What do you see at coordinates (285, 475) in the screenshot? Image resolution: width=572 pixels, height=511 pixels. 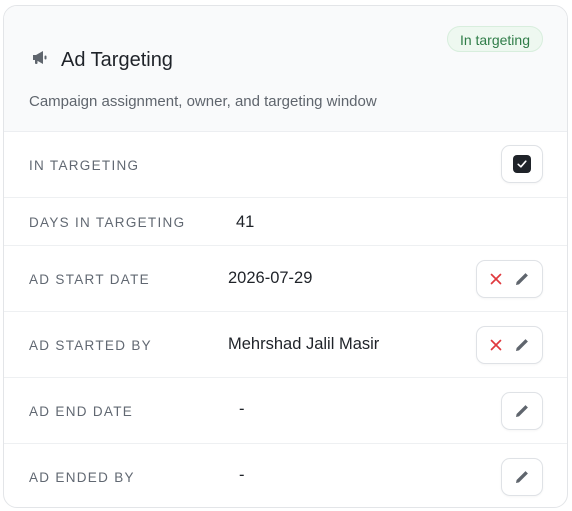 I see `row-ad-ended-by: AD ENDED BY -` at bounding box center [285, 475].